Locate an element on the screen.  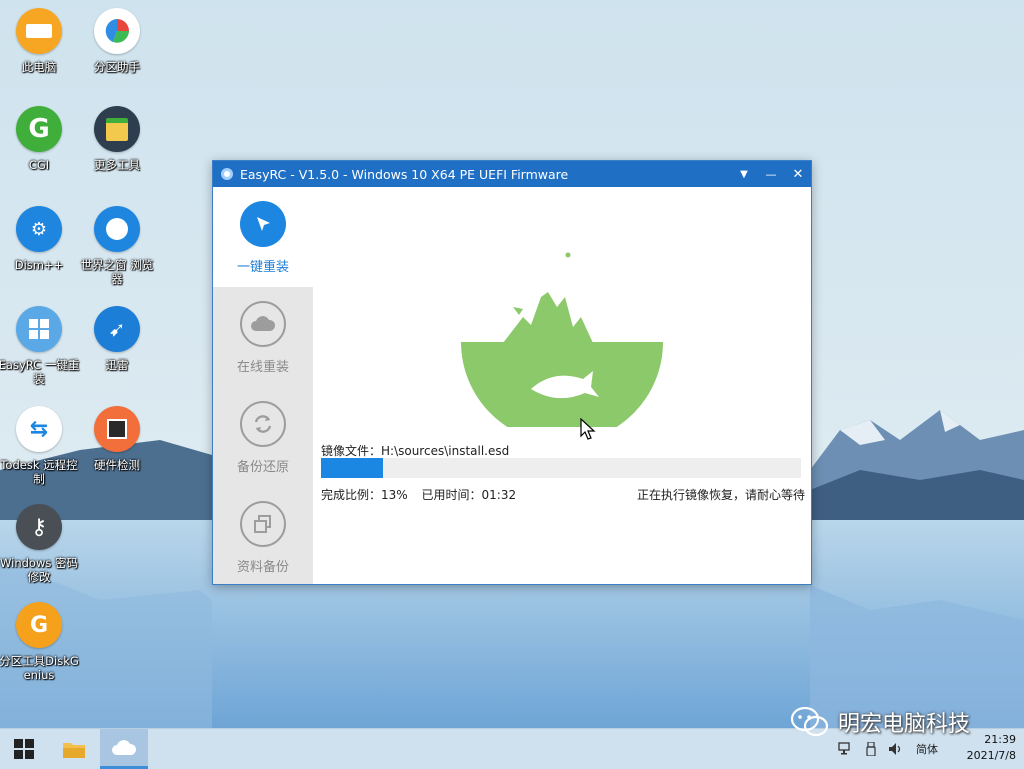
desktop-icon-hardware-check: 硬件检测 is located at coordinates (117, 451).